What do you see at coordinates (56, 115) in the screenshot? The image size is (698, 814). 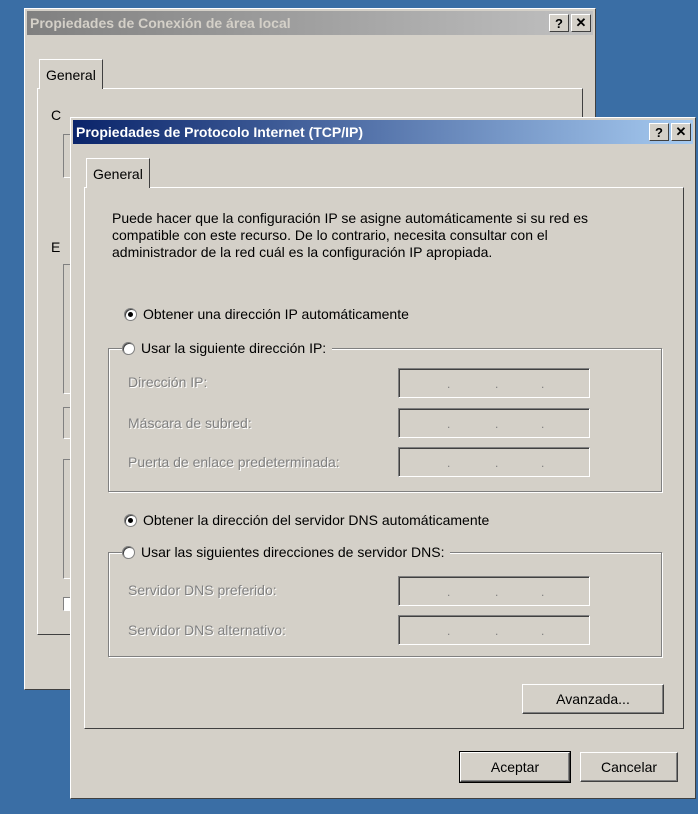 I see `back-fragment-c: C` at bounding box center [56, 115].